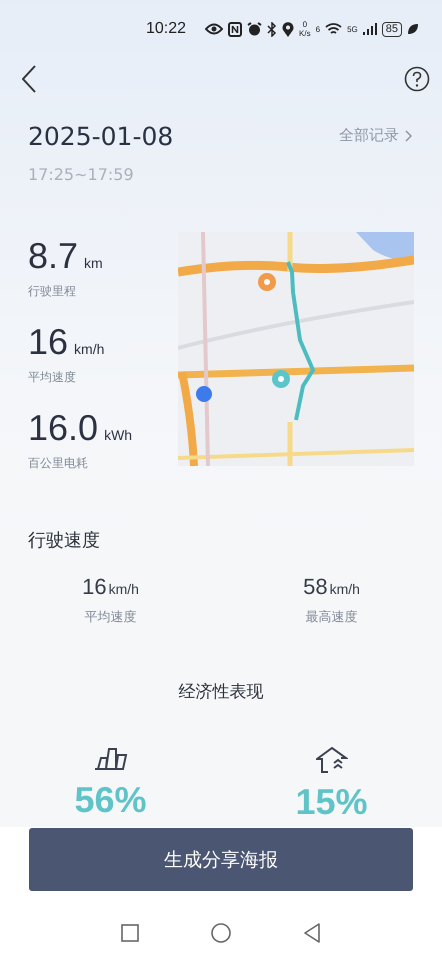 This screenshot has width=442, height=960. I want to click on stat-value: 16.0 kWh, so click(80, 429).